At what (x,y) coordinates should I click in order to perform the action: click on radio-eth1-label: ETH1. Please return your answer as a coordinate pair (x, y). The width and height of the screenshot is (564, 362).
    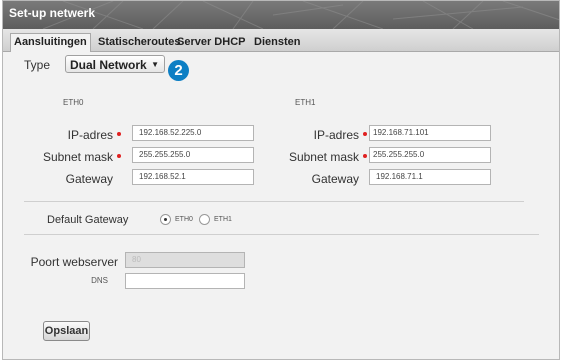
    Looking at the image, I should click on (223, 219).